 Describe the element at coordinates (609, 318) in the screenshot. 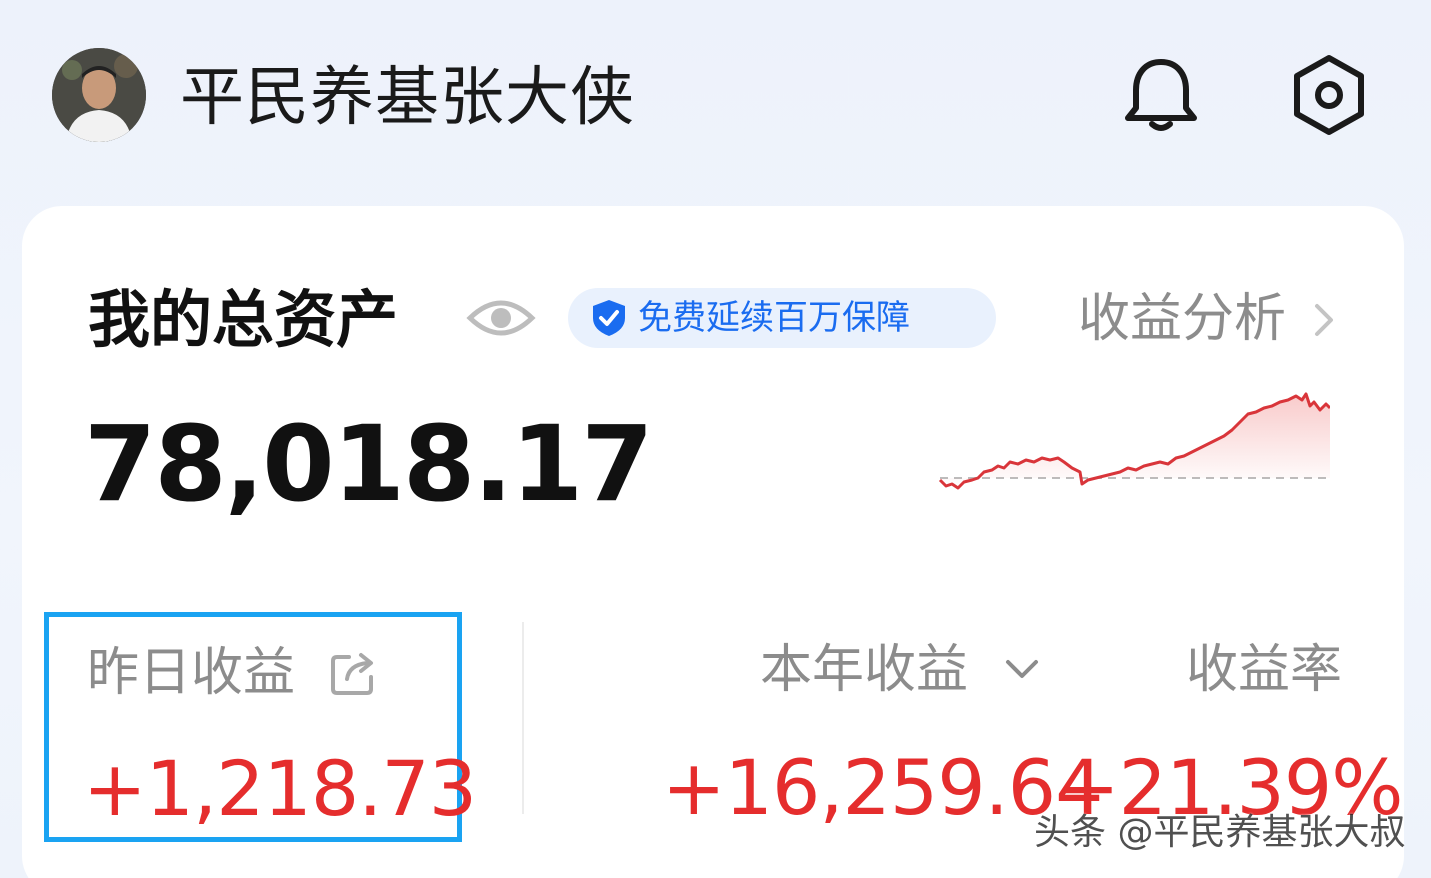

I see `shield-check-icon` at that location.